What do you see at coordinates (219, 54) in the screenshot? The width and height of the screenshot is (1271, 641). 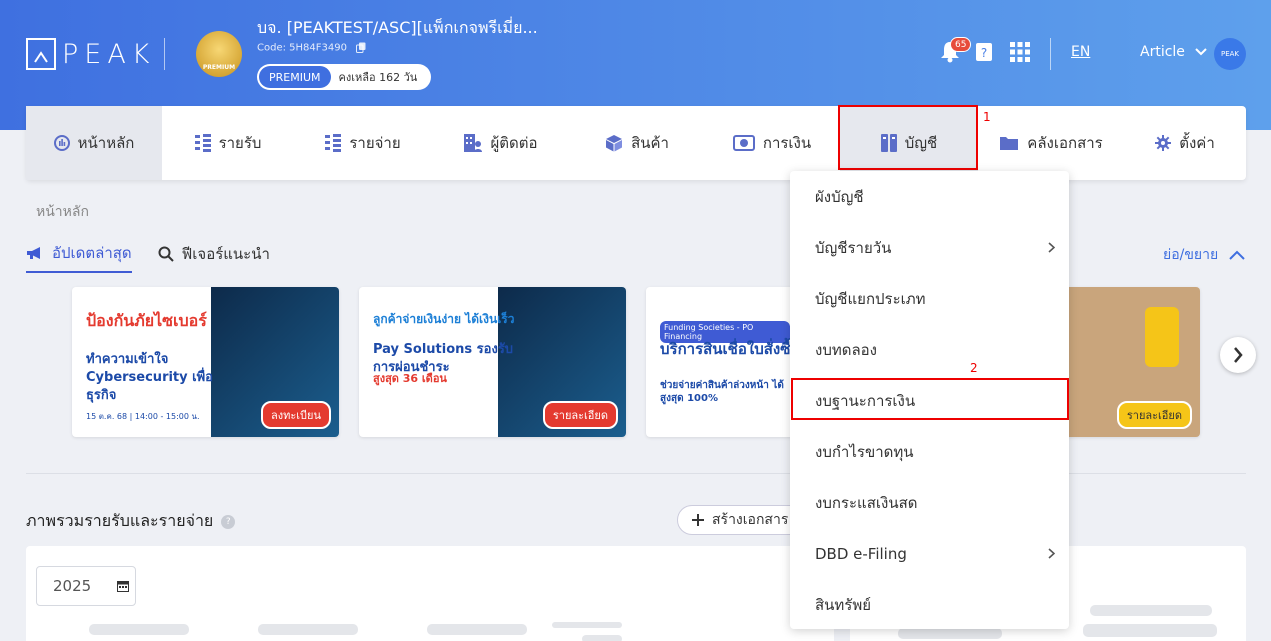 I see `premium-crown-icon: PREMIUM` at bounding box center [219, 54].